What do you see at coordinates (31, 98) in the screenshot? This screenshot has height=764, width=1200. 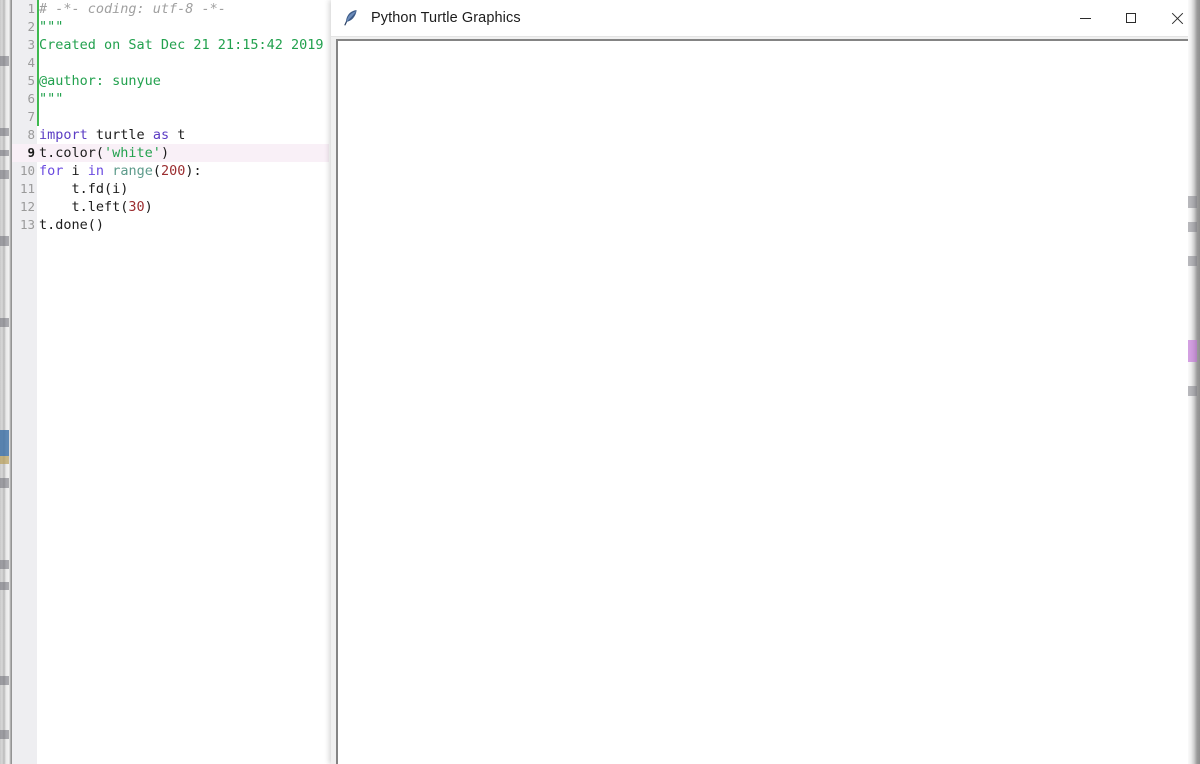 I see `line-number: 6` at bounding box center [31, 98].